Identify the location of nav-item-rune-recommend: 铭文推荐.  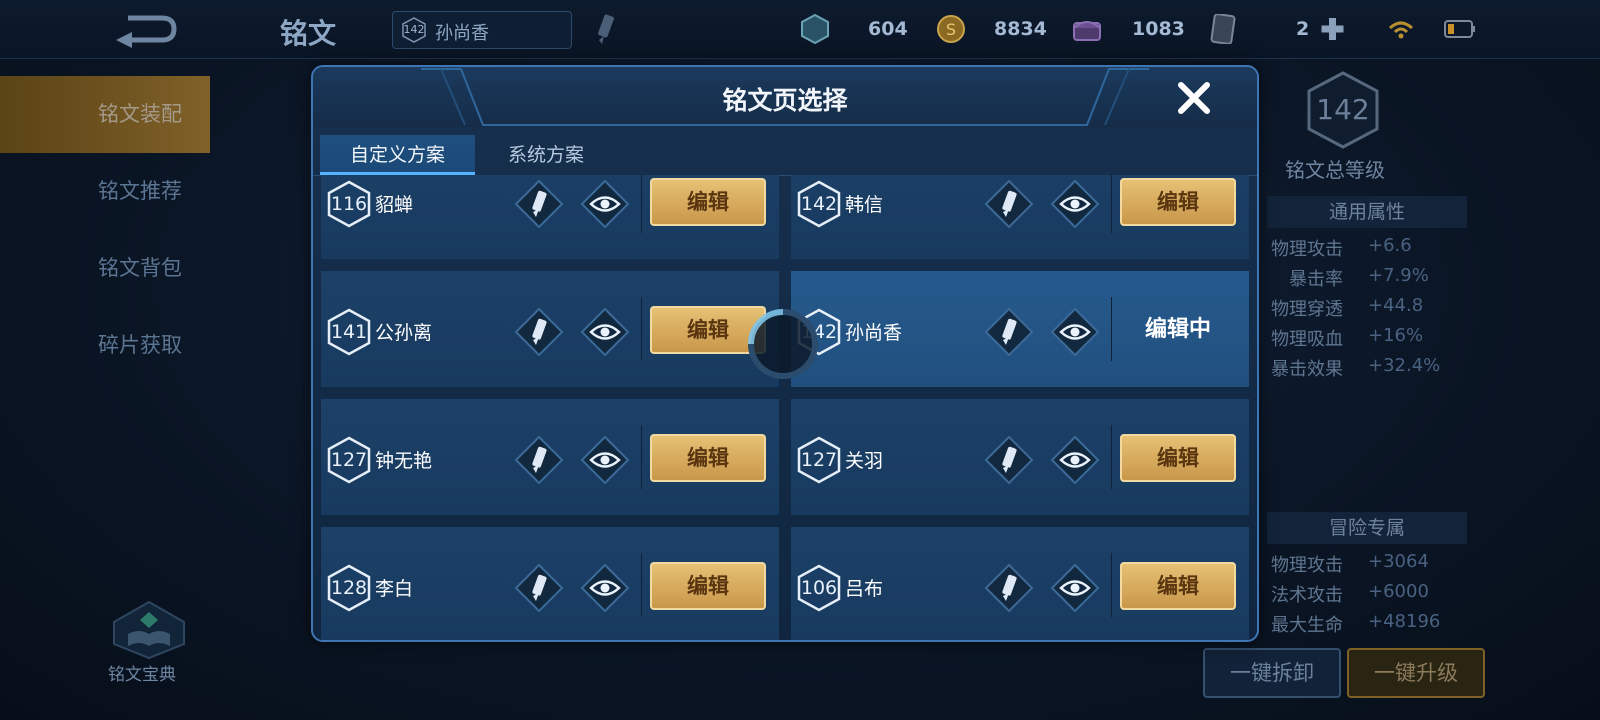
(105, 191).